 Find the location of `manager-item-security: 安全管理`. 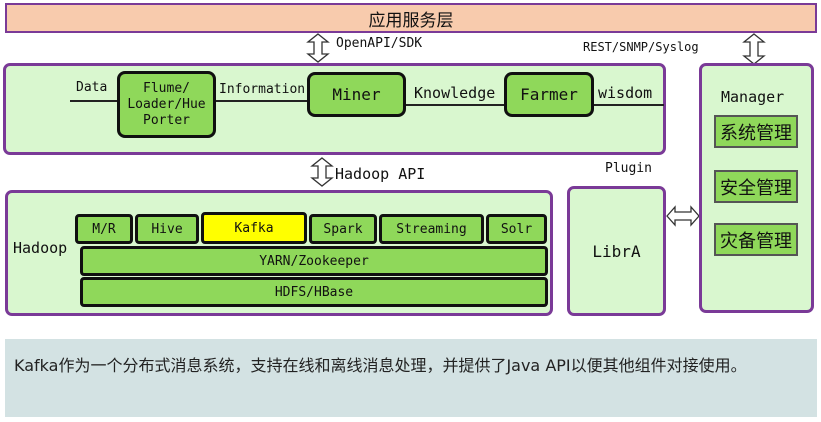

manager-item-security: 安全管理 is located at coordinates (756, 186).